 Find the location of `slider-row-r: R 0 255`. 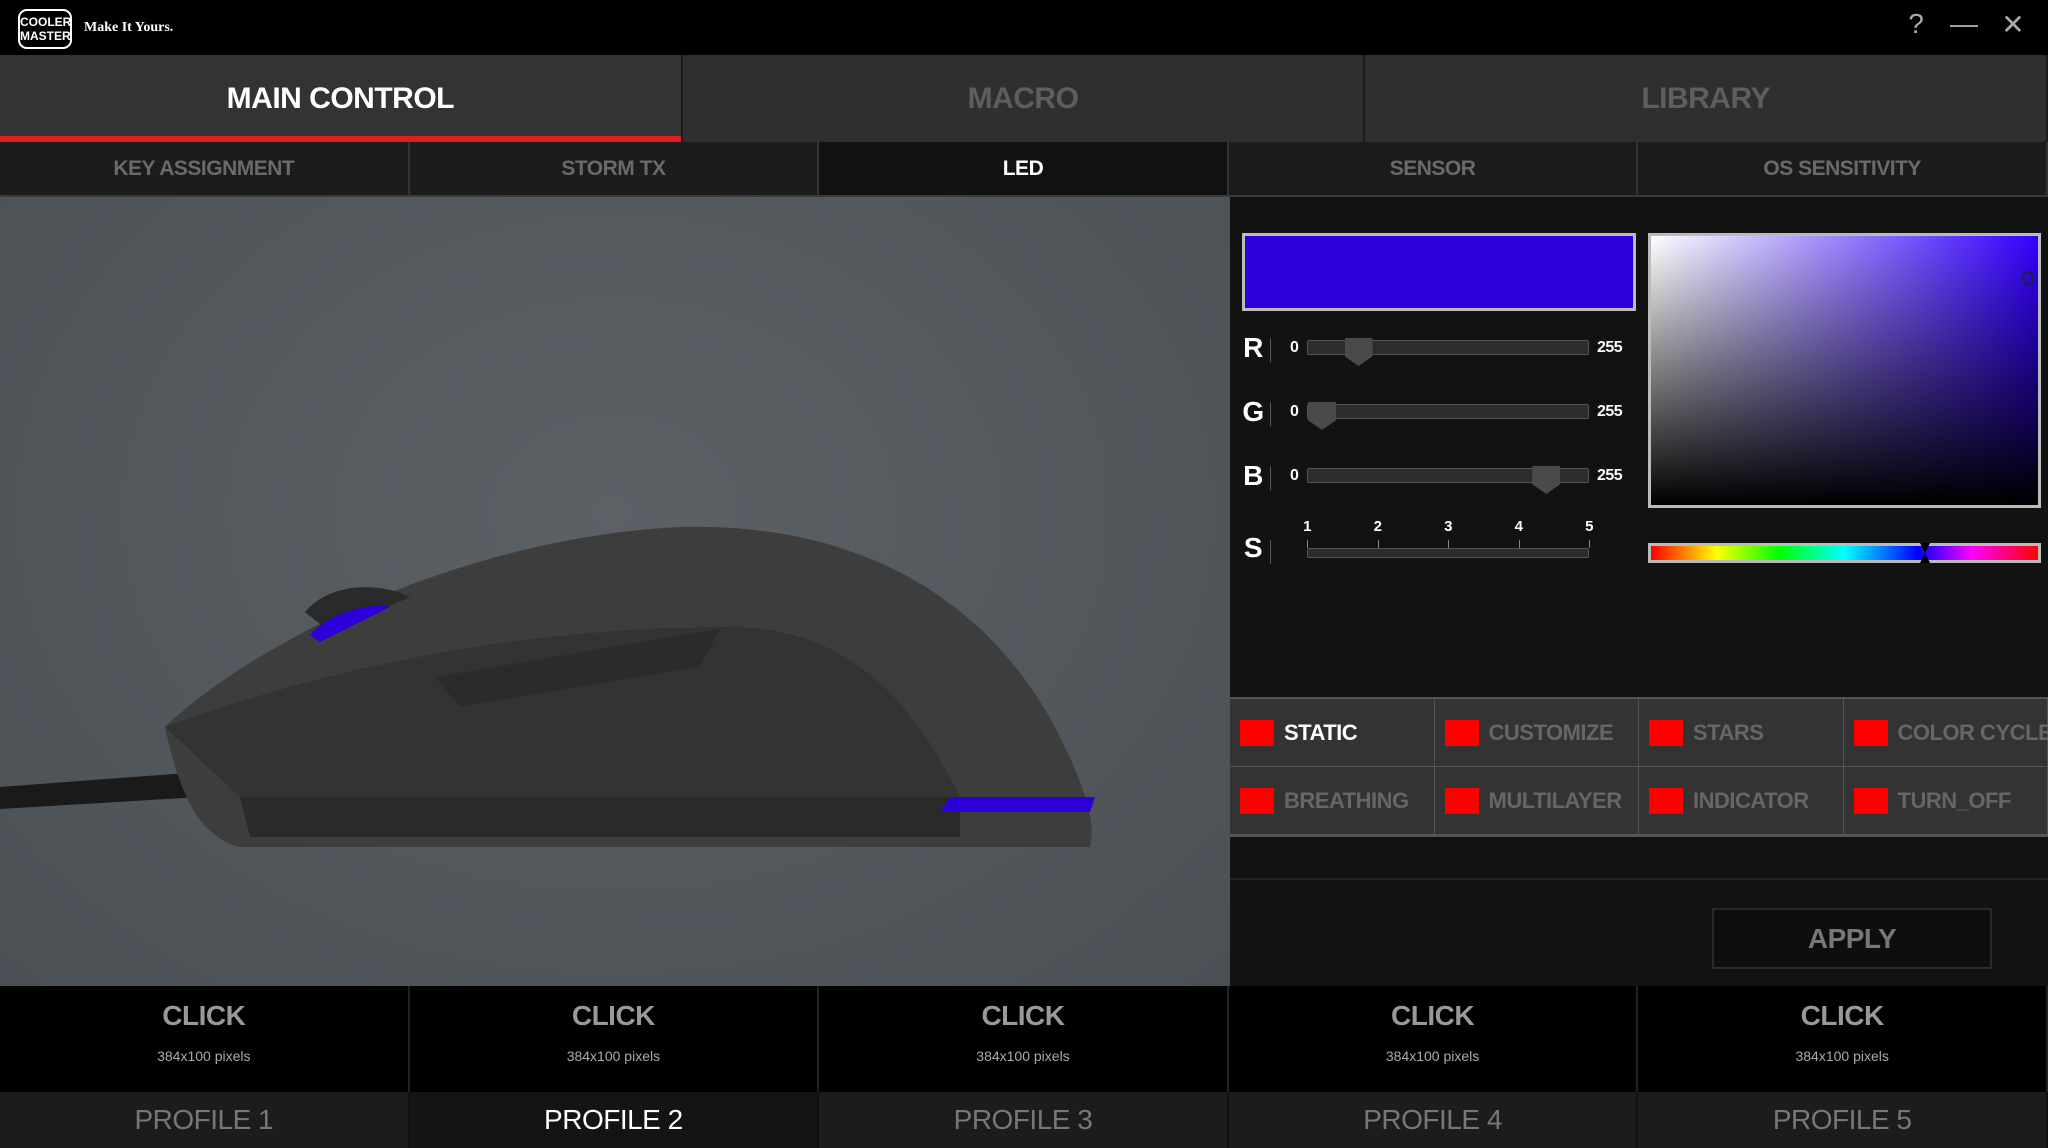

slider-row-r: R 0 255 is located at coordinates (1442, 350).